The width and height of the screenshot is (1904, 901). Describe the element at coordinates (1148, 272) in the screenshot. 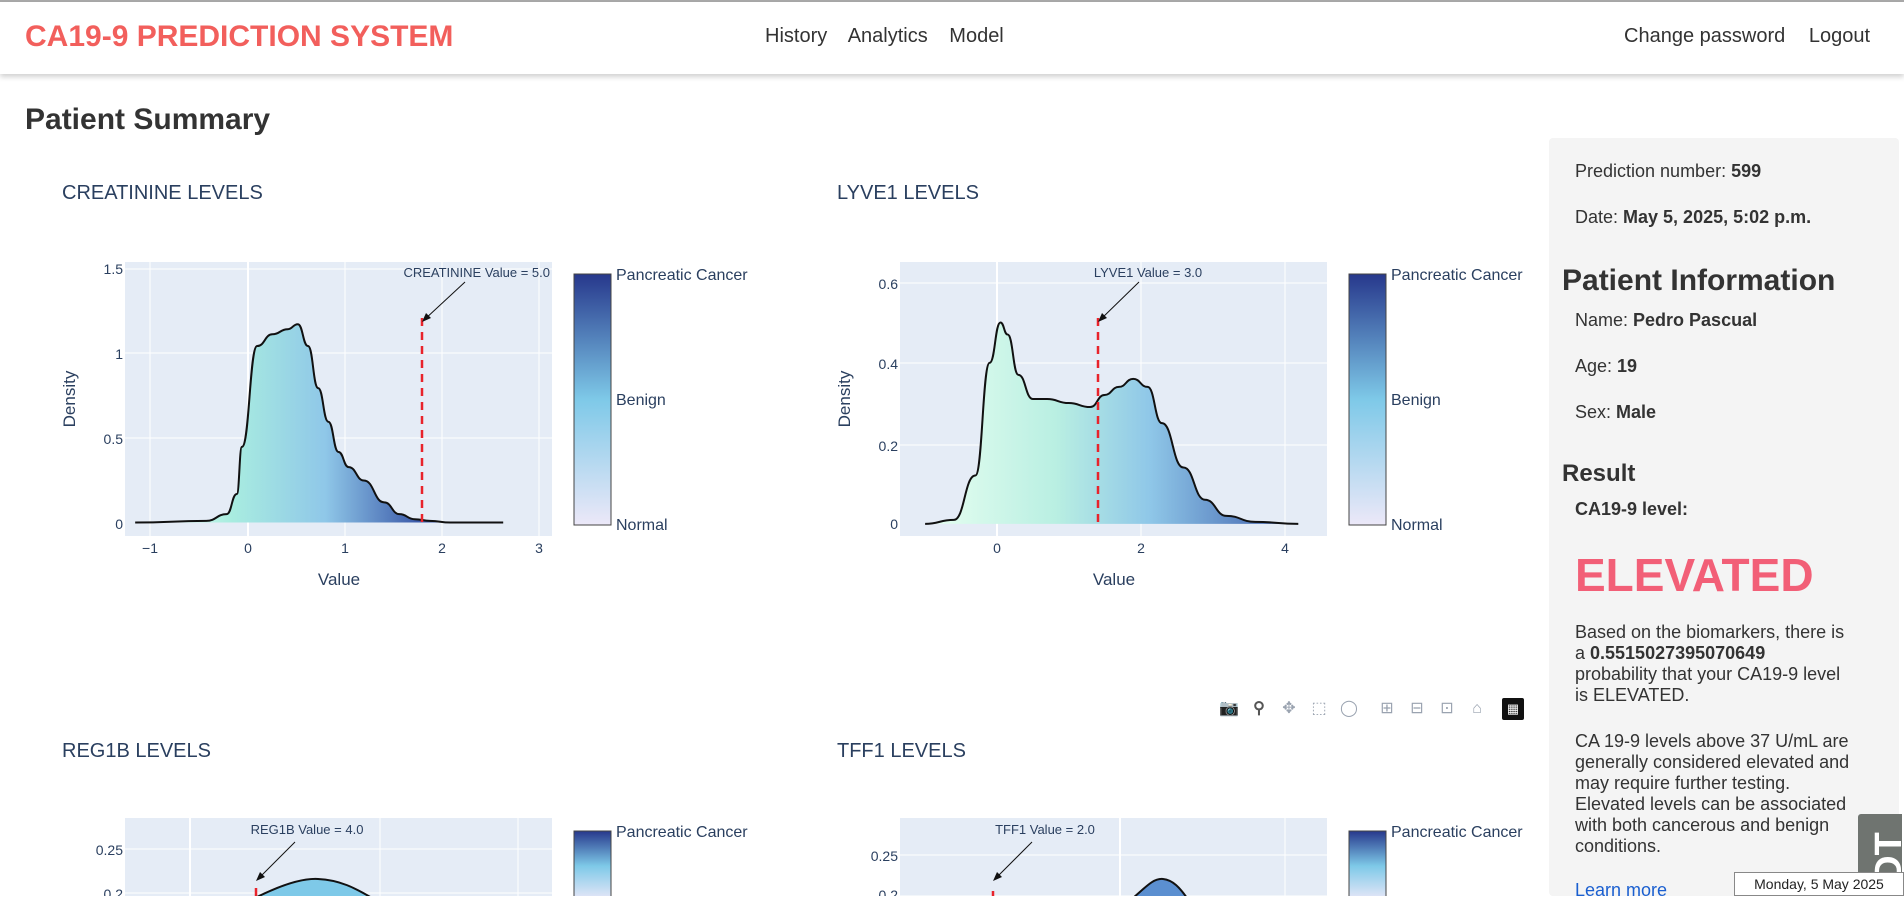

I see `annotation-label: LYVE1 Value = 3.0` at that location.